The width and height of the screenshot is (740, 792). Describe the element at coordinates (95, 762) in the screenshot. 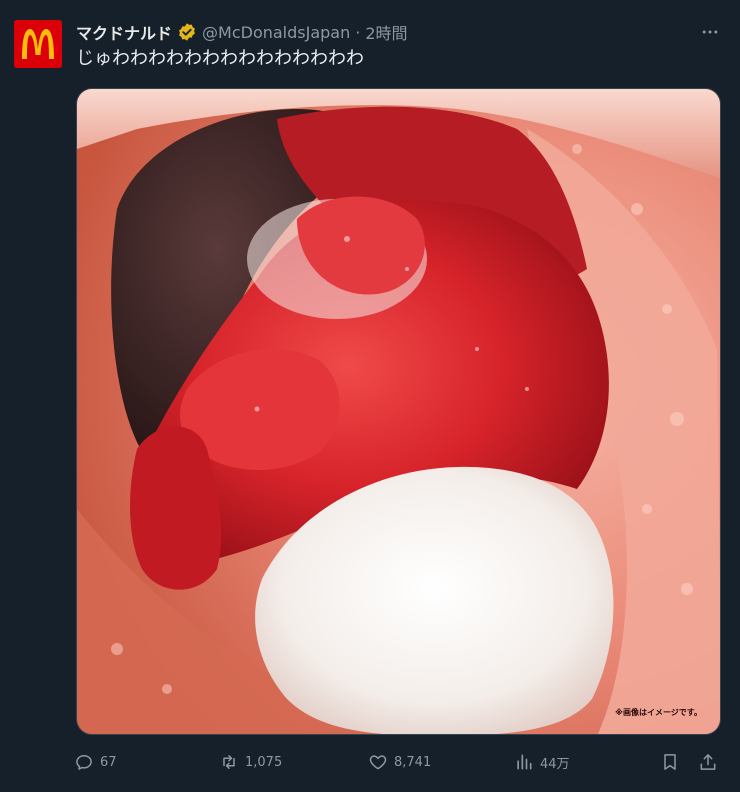

I see `reply-button: 67` at that location.